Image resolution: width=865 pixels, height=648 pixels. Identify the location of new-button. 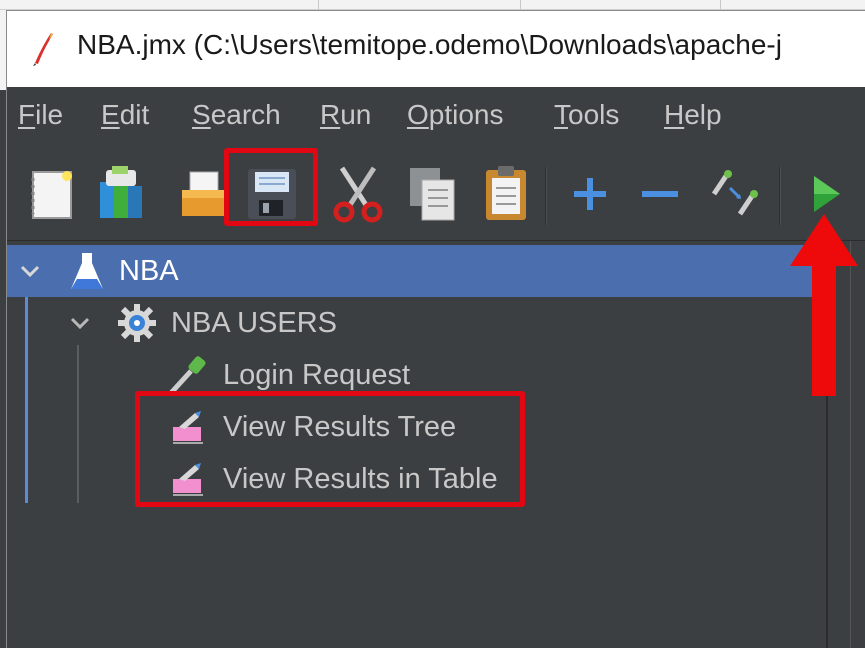
(52, 194).